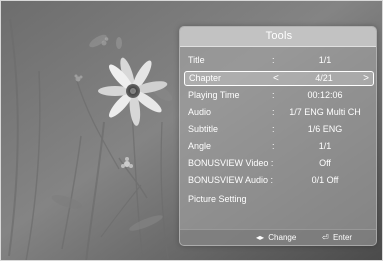 This screenshot has width=383, height=261. I want to click on subtitle-colon: :, so click(273, 129).